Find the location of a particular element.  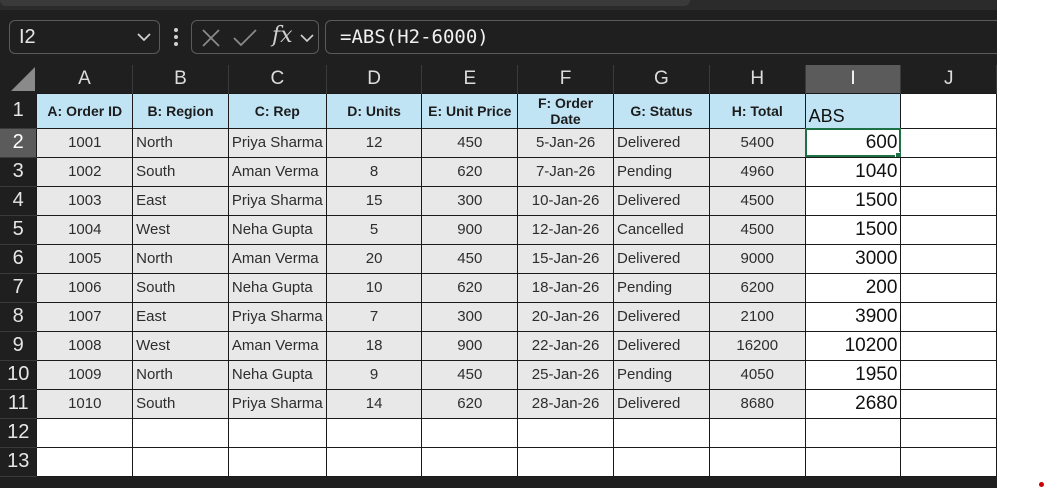

abs-cell: 200 is located at coordinates (853, 287).